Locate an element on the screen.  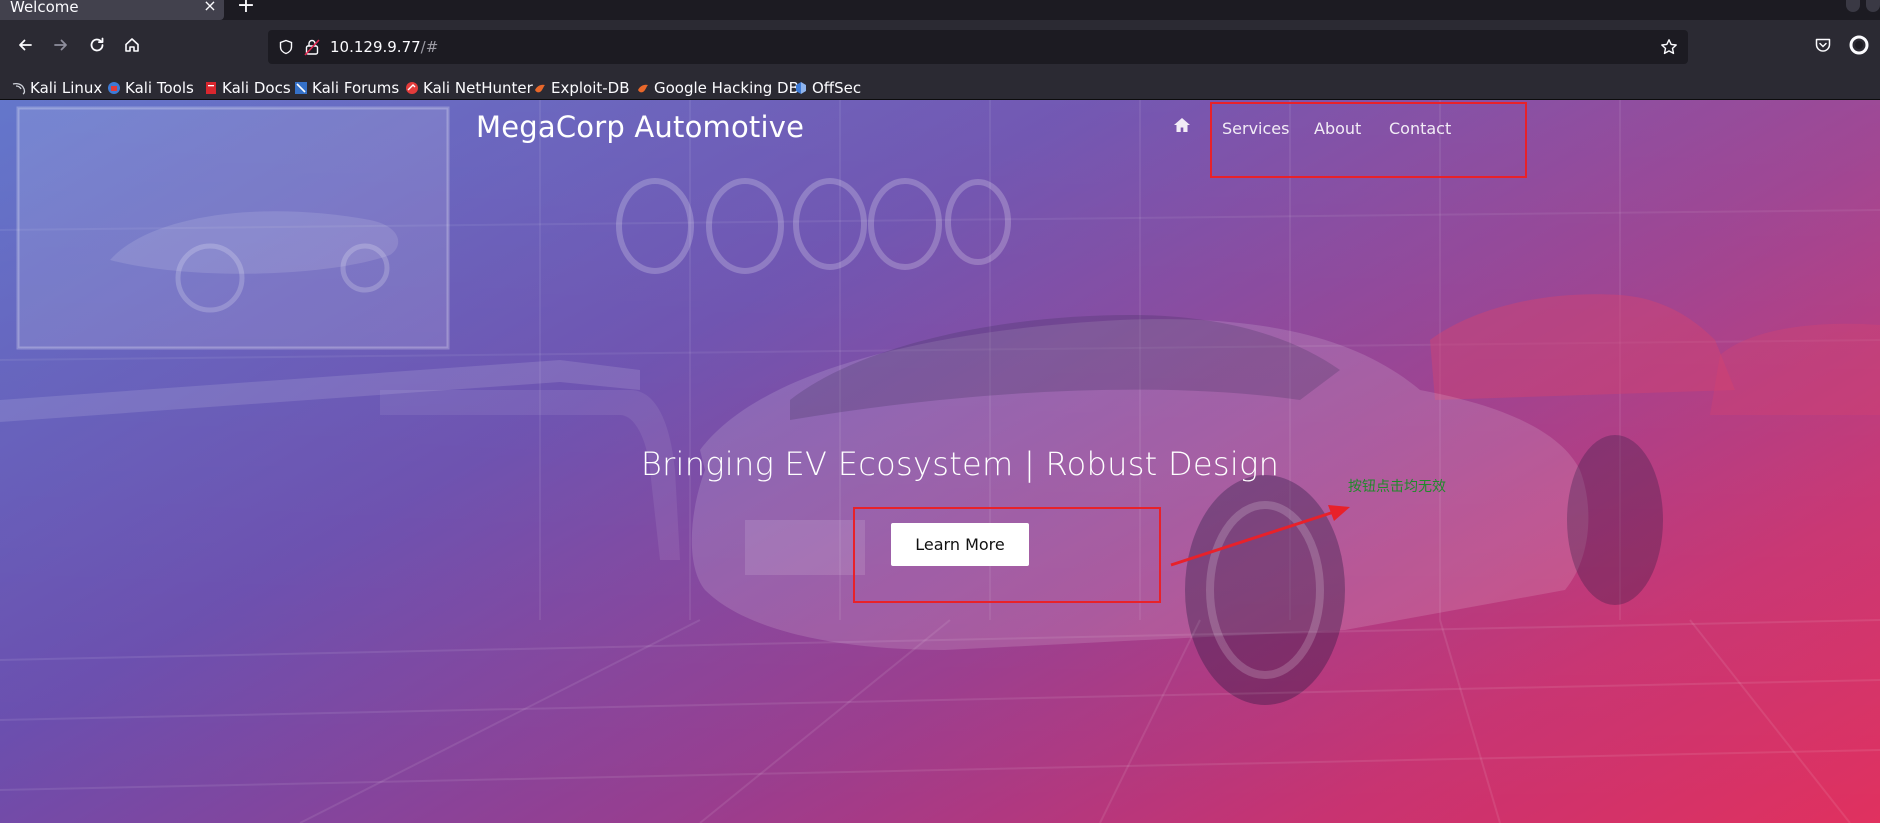
bookmark-label: Kali Docs is located at coordinates (256, 88).